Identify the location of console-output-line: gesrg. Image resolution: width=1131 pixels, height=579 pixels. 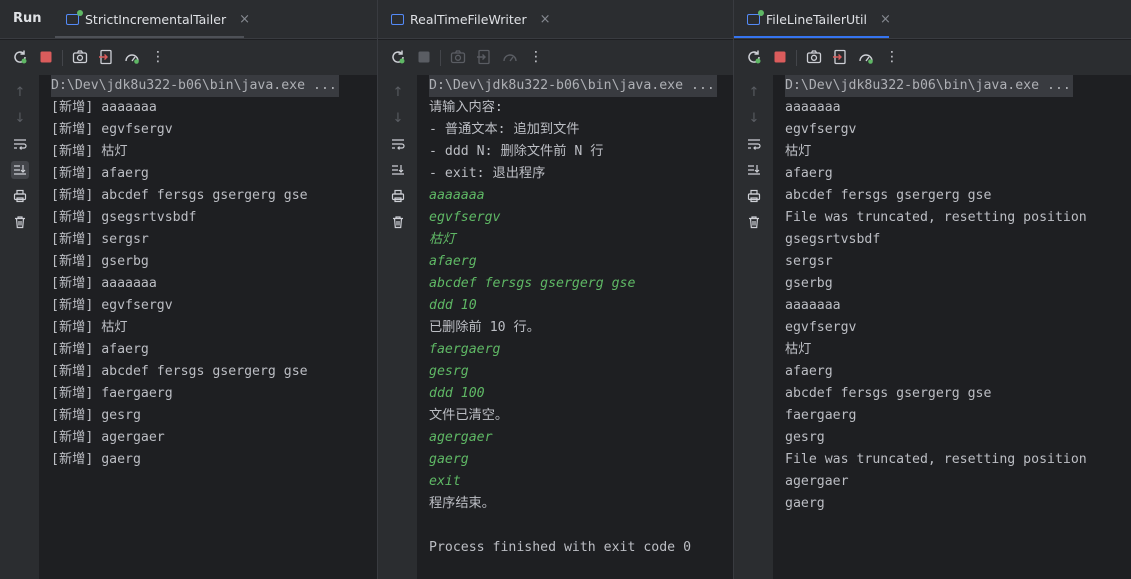
(805, 437).